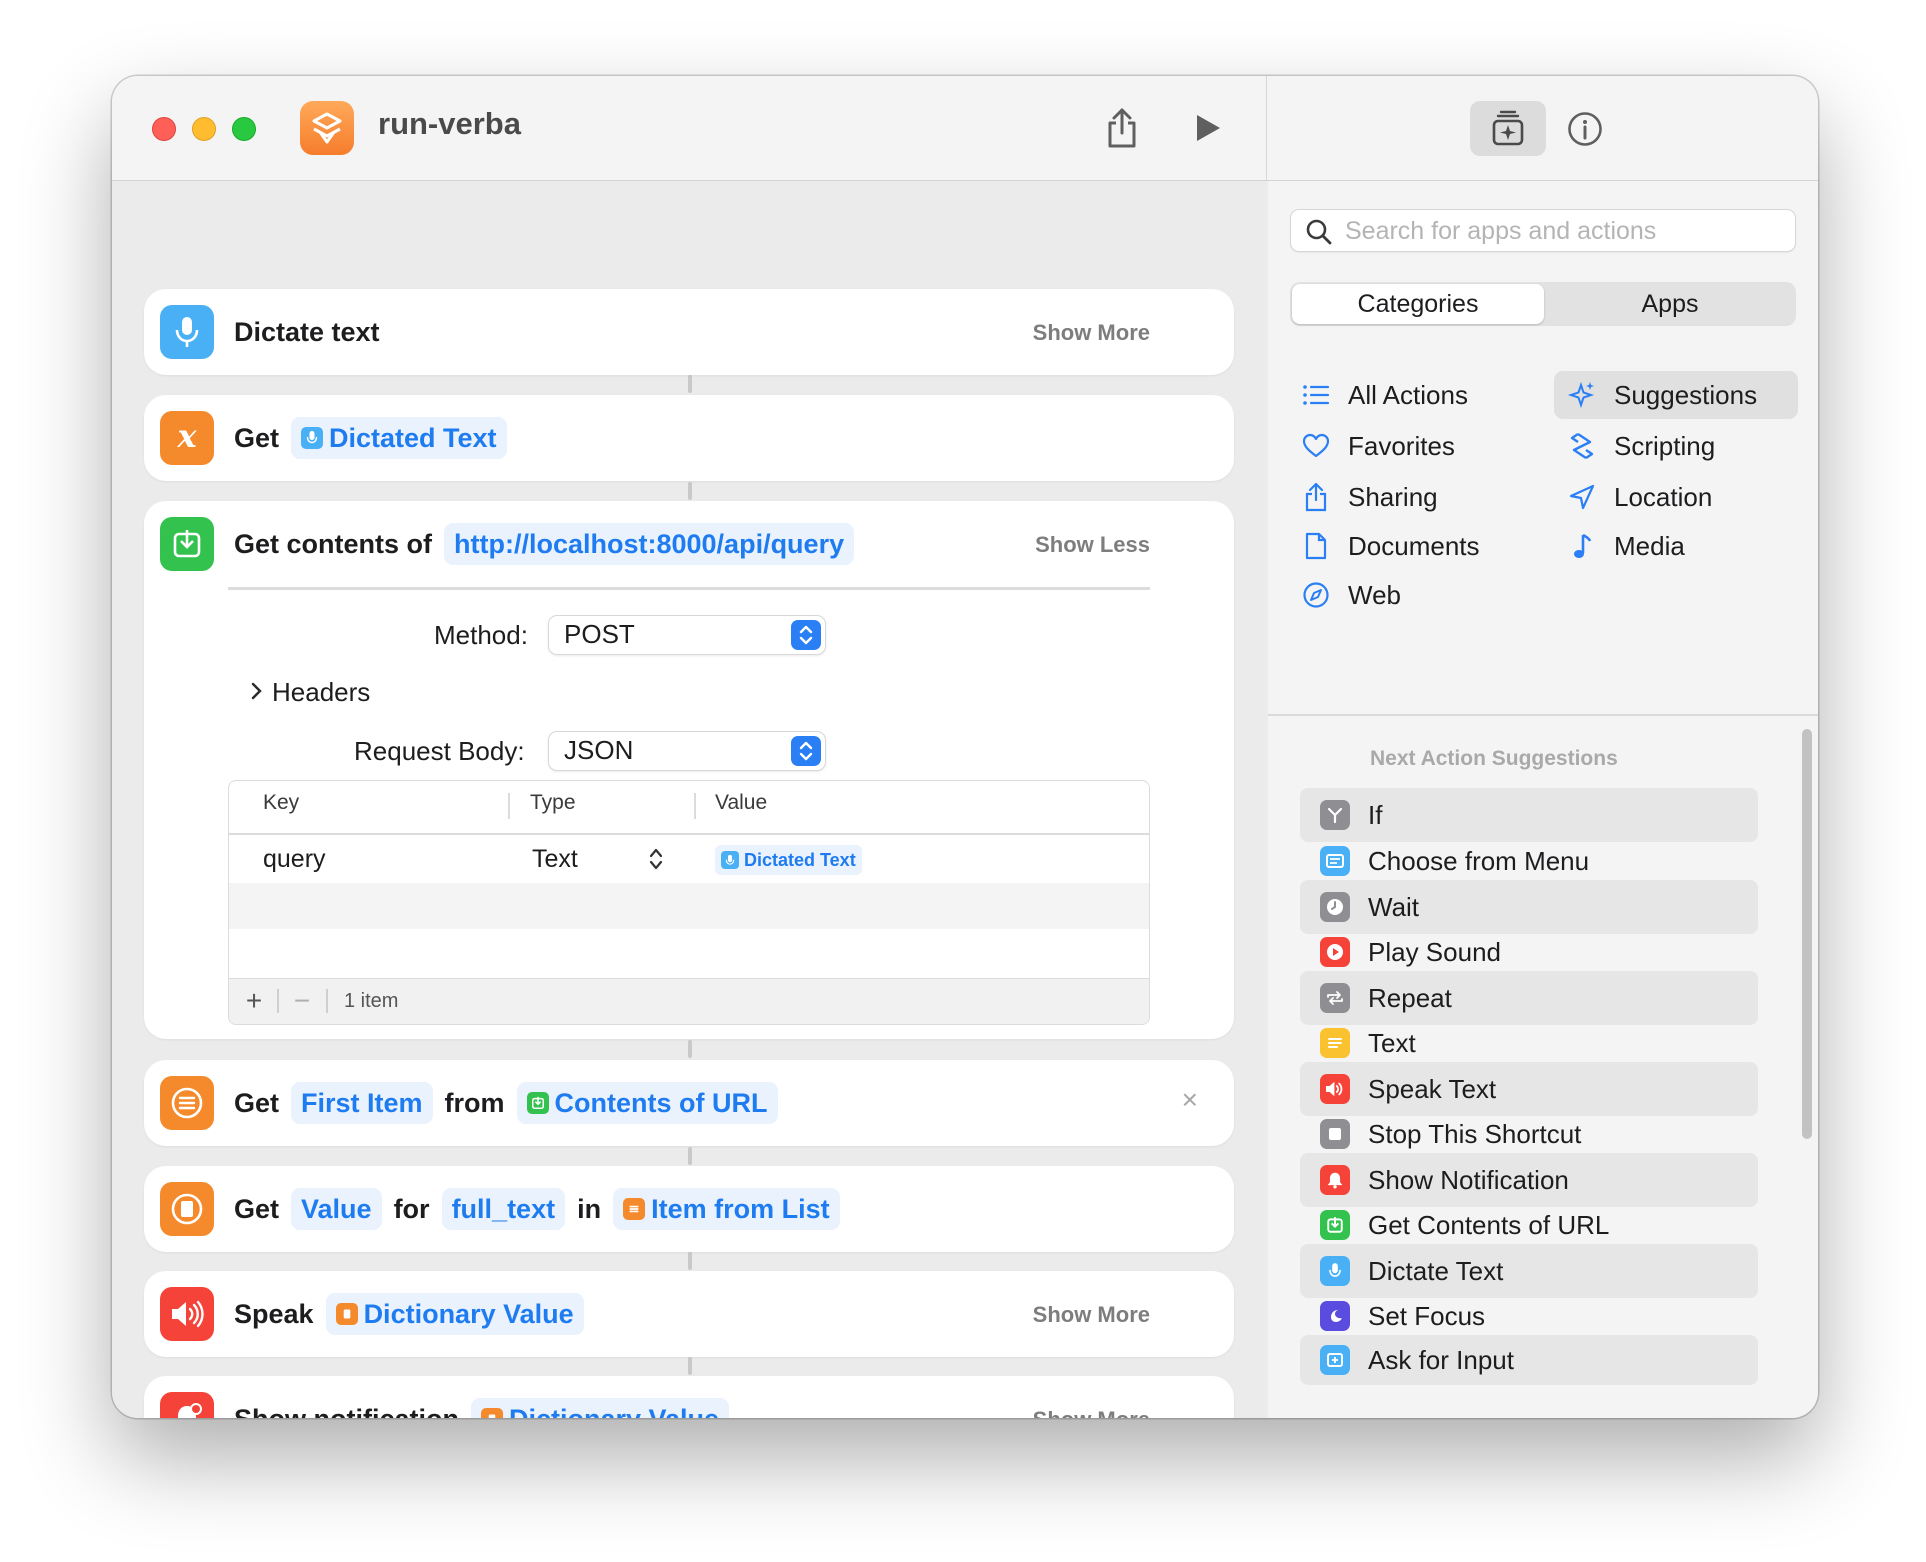 Image resolution: width=1926 pixels, height=1562 pixels. What do you see at coordinates (1676, 446) in the screenshot?
I see `category-scripting: Scripting` at bounding box center [1676, 446].